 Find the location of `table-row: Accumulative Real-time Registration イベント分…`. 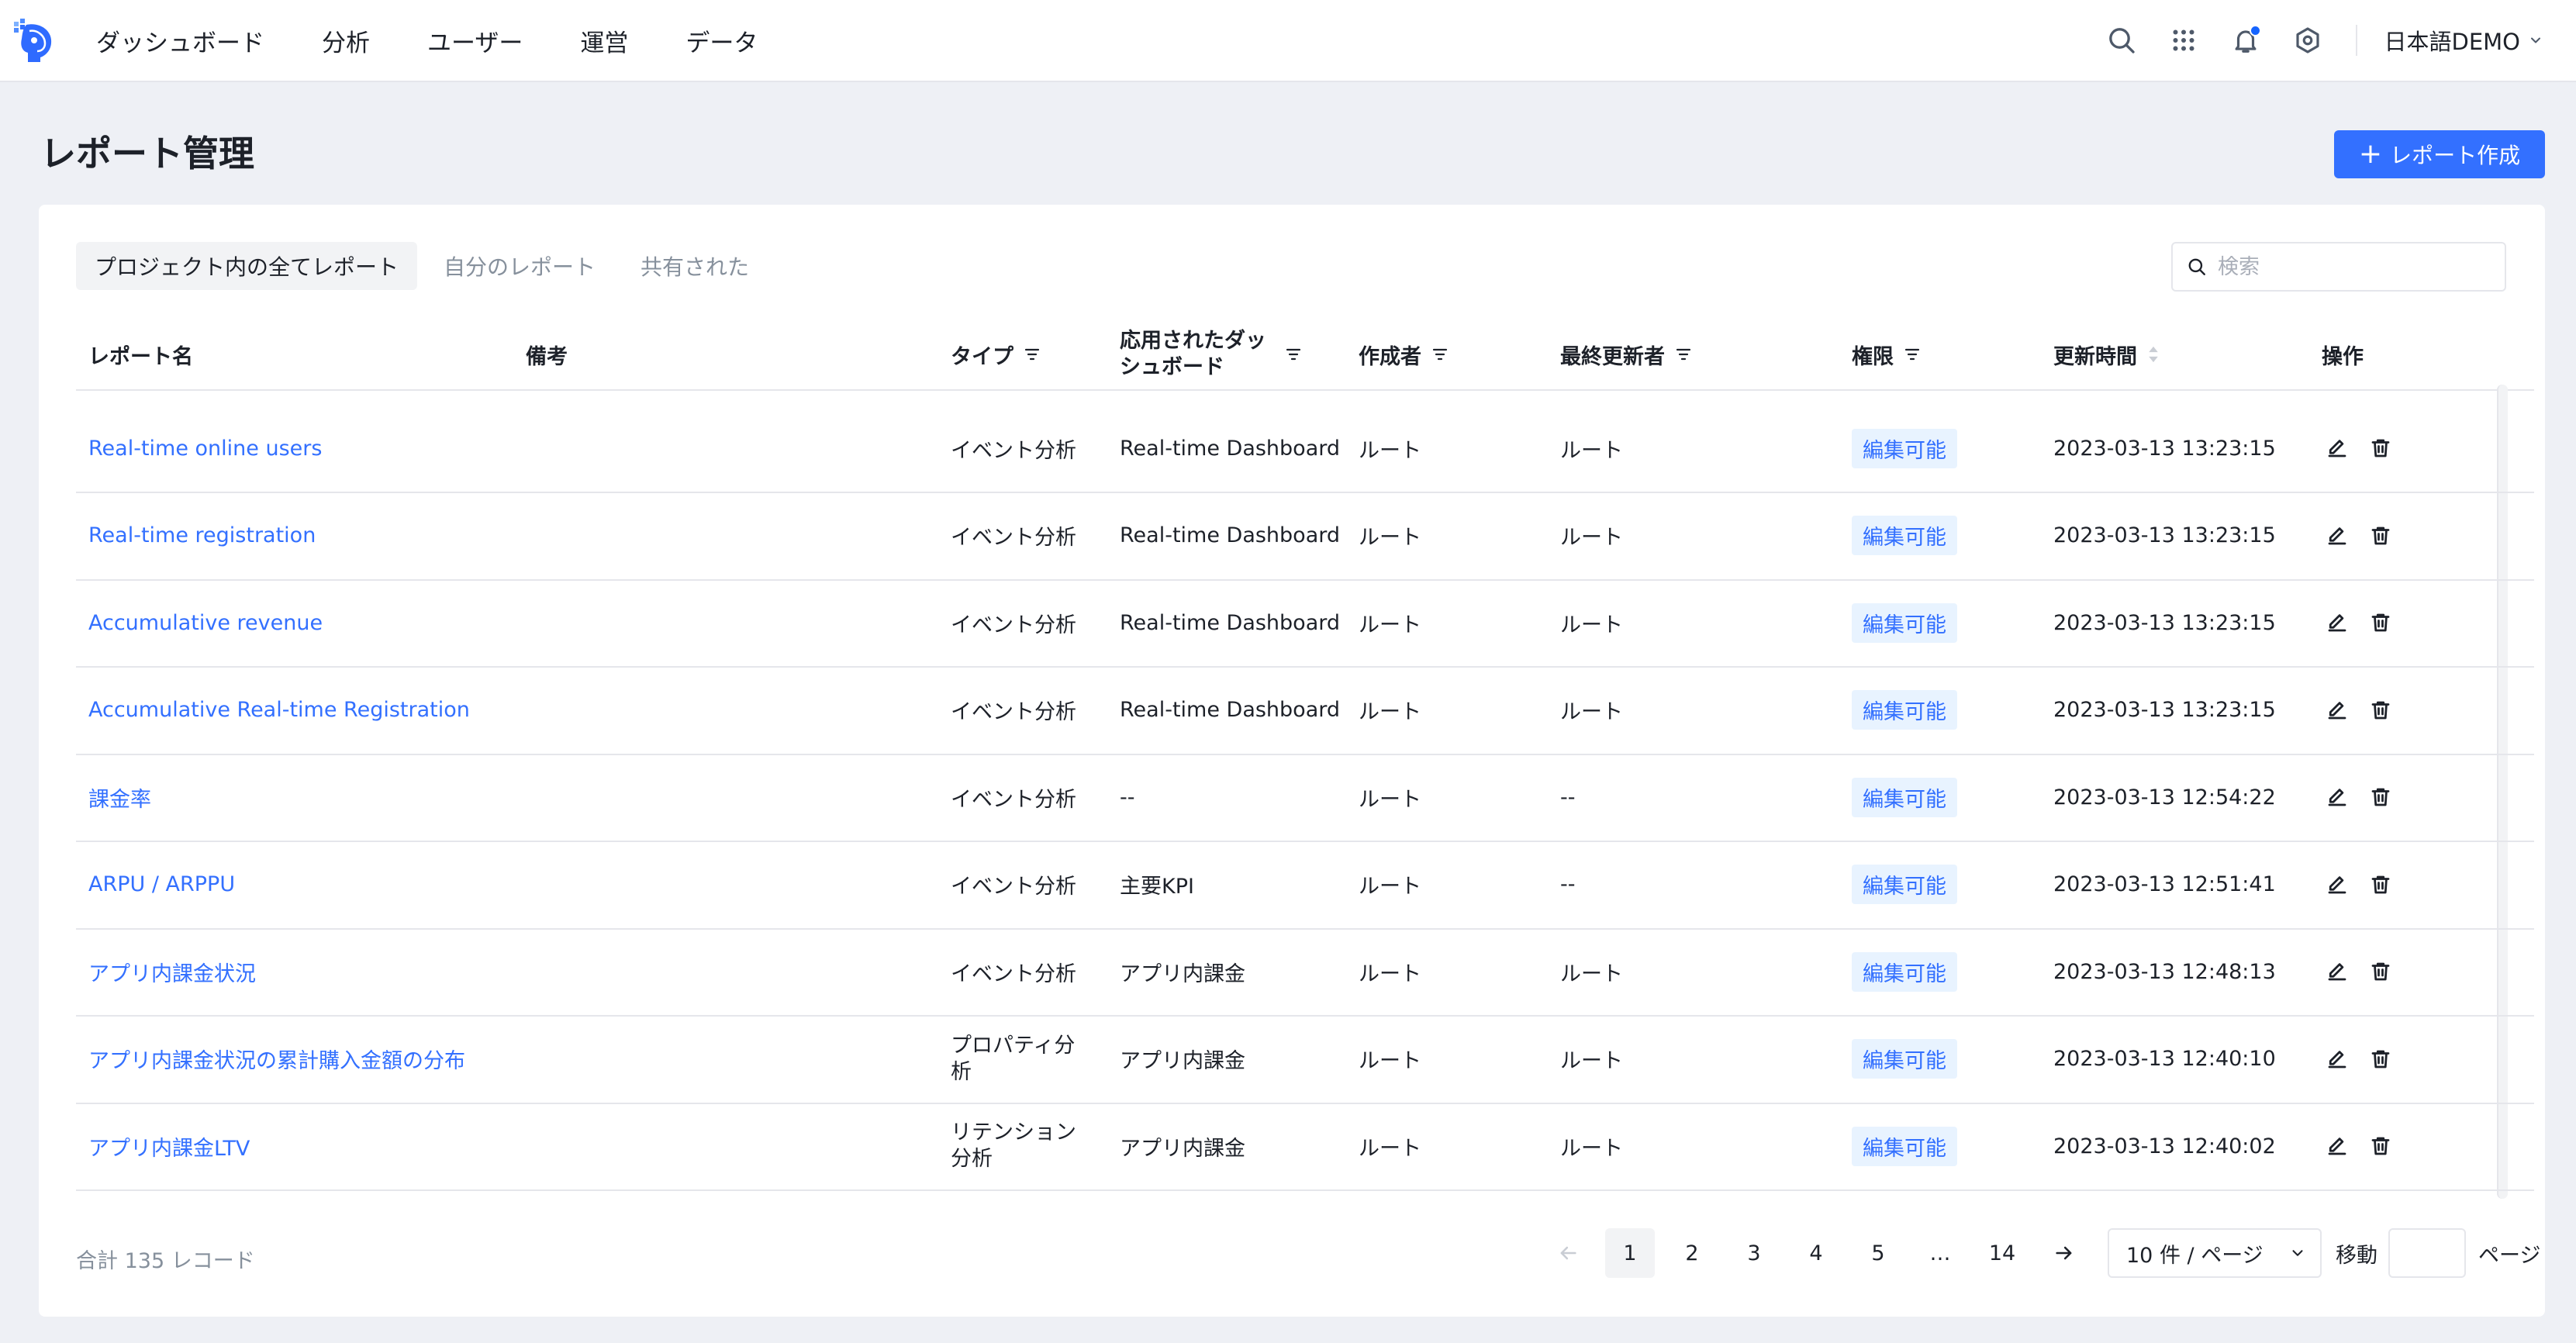

table-row: Accumulative Real-time Registration イベント分… is located at coordinates (1305, 711).